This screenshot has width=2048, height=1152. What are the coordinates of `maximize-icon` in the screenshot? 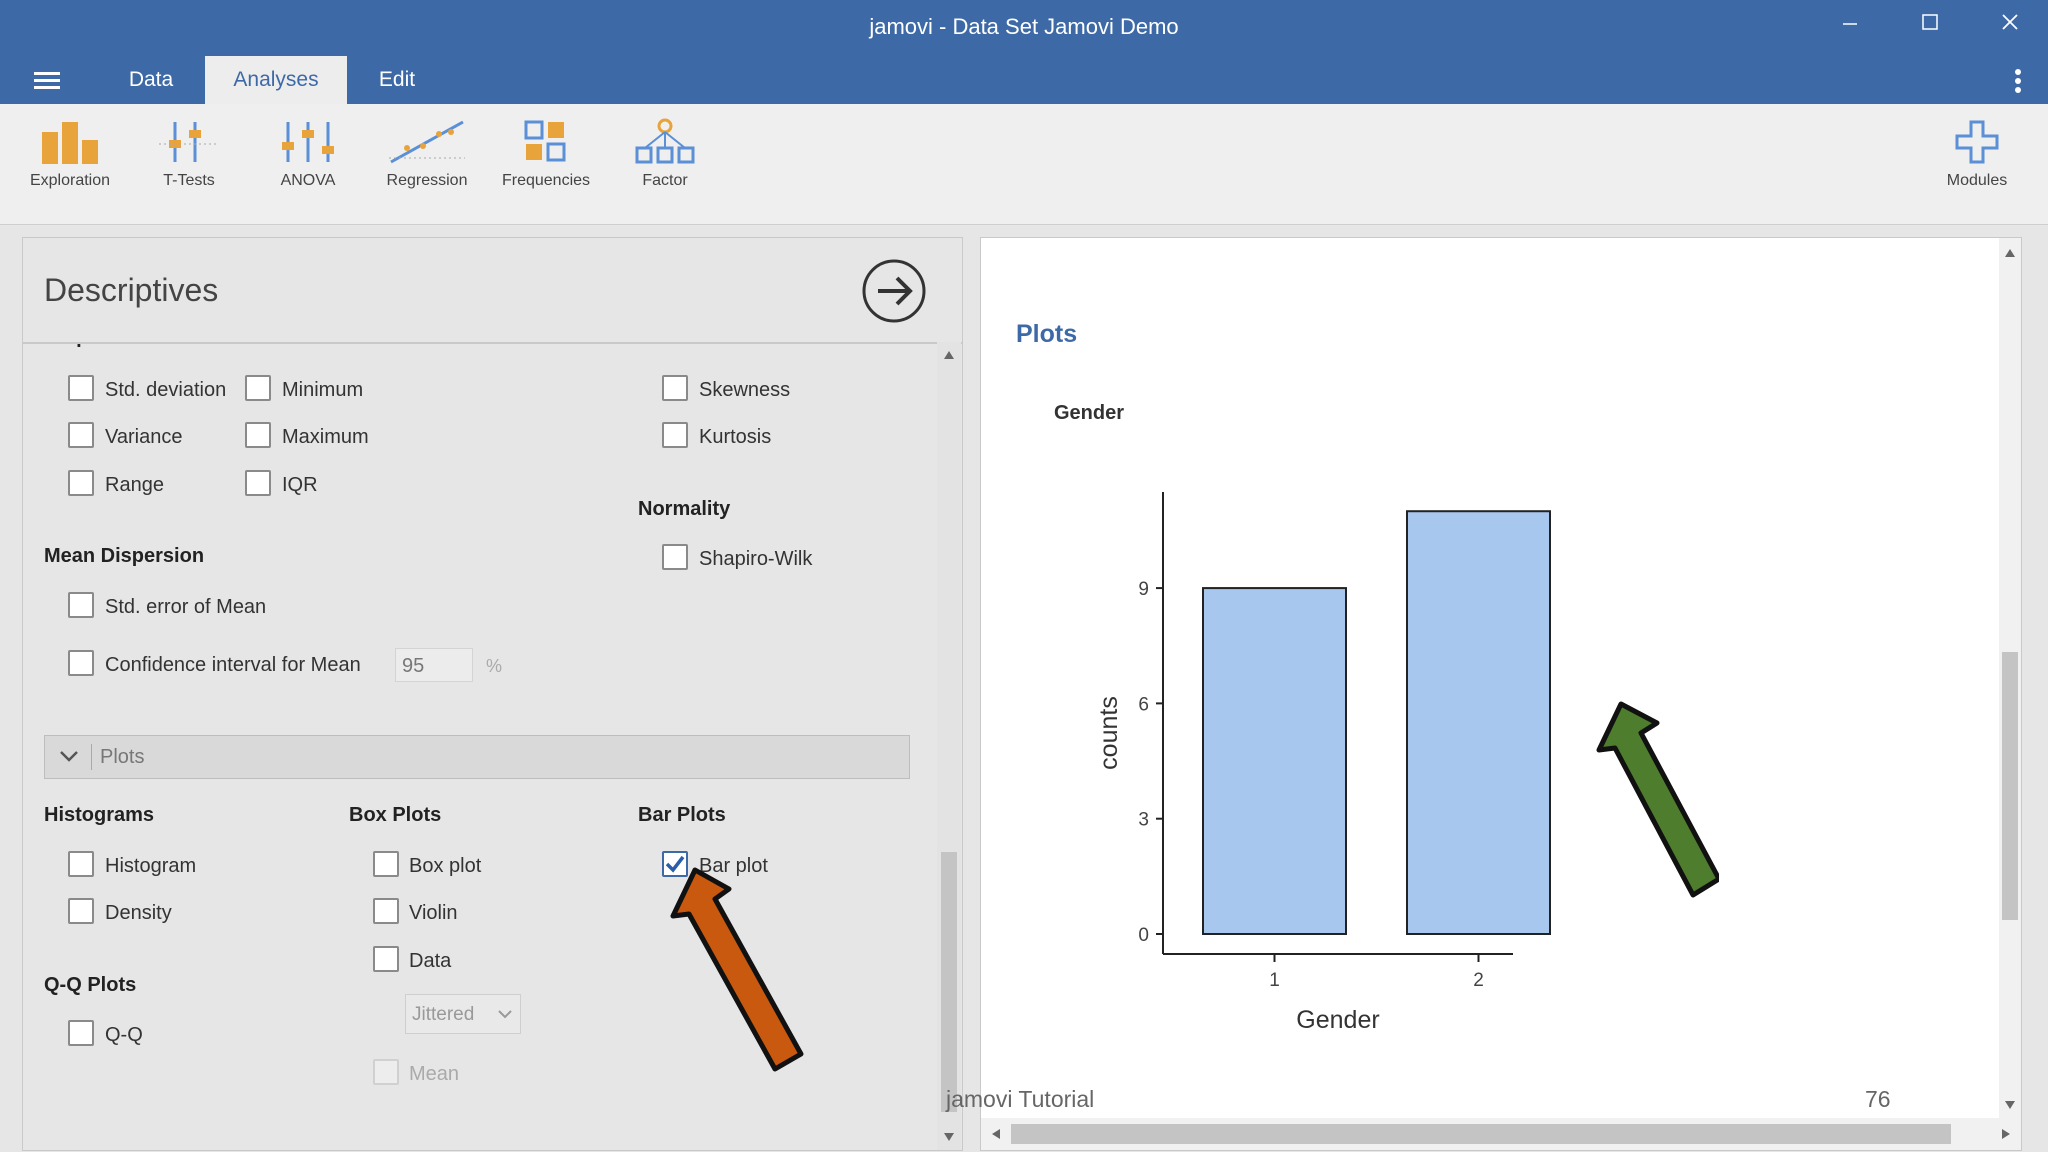 It's located at (1930, 25).